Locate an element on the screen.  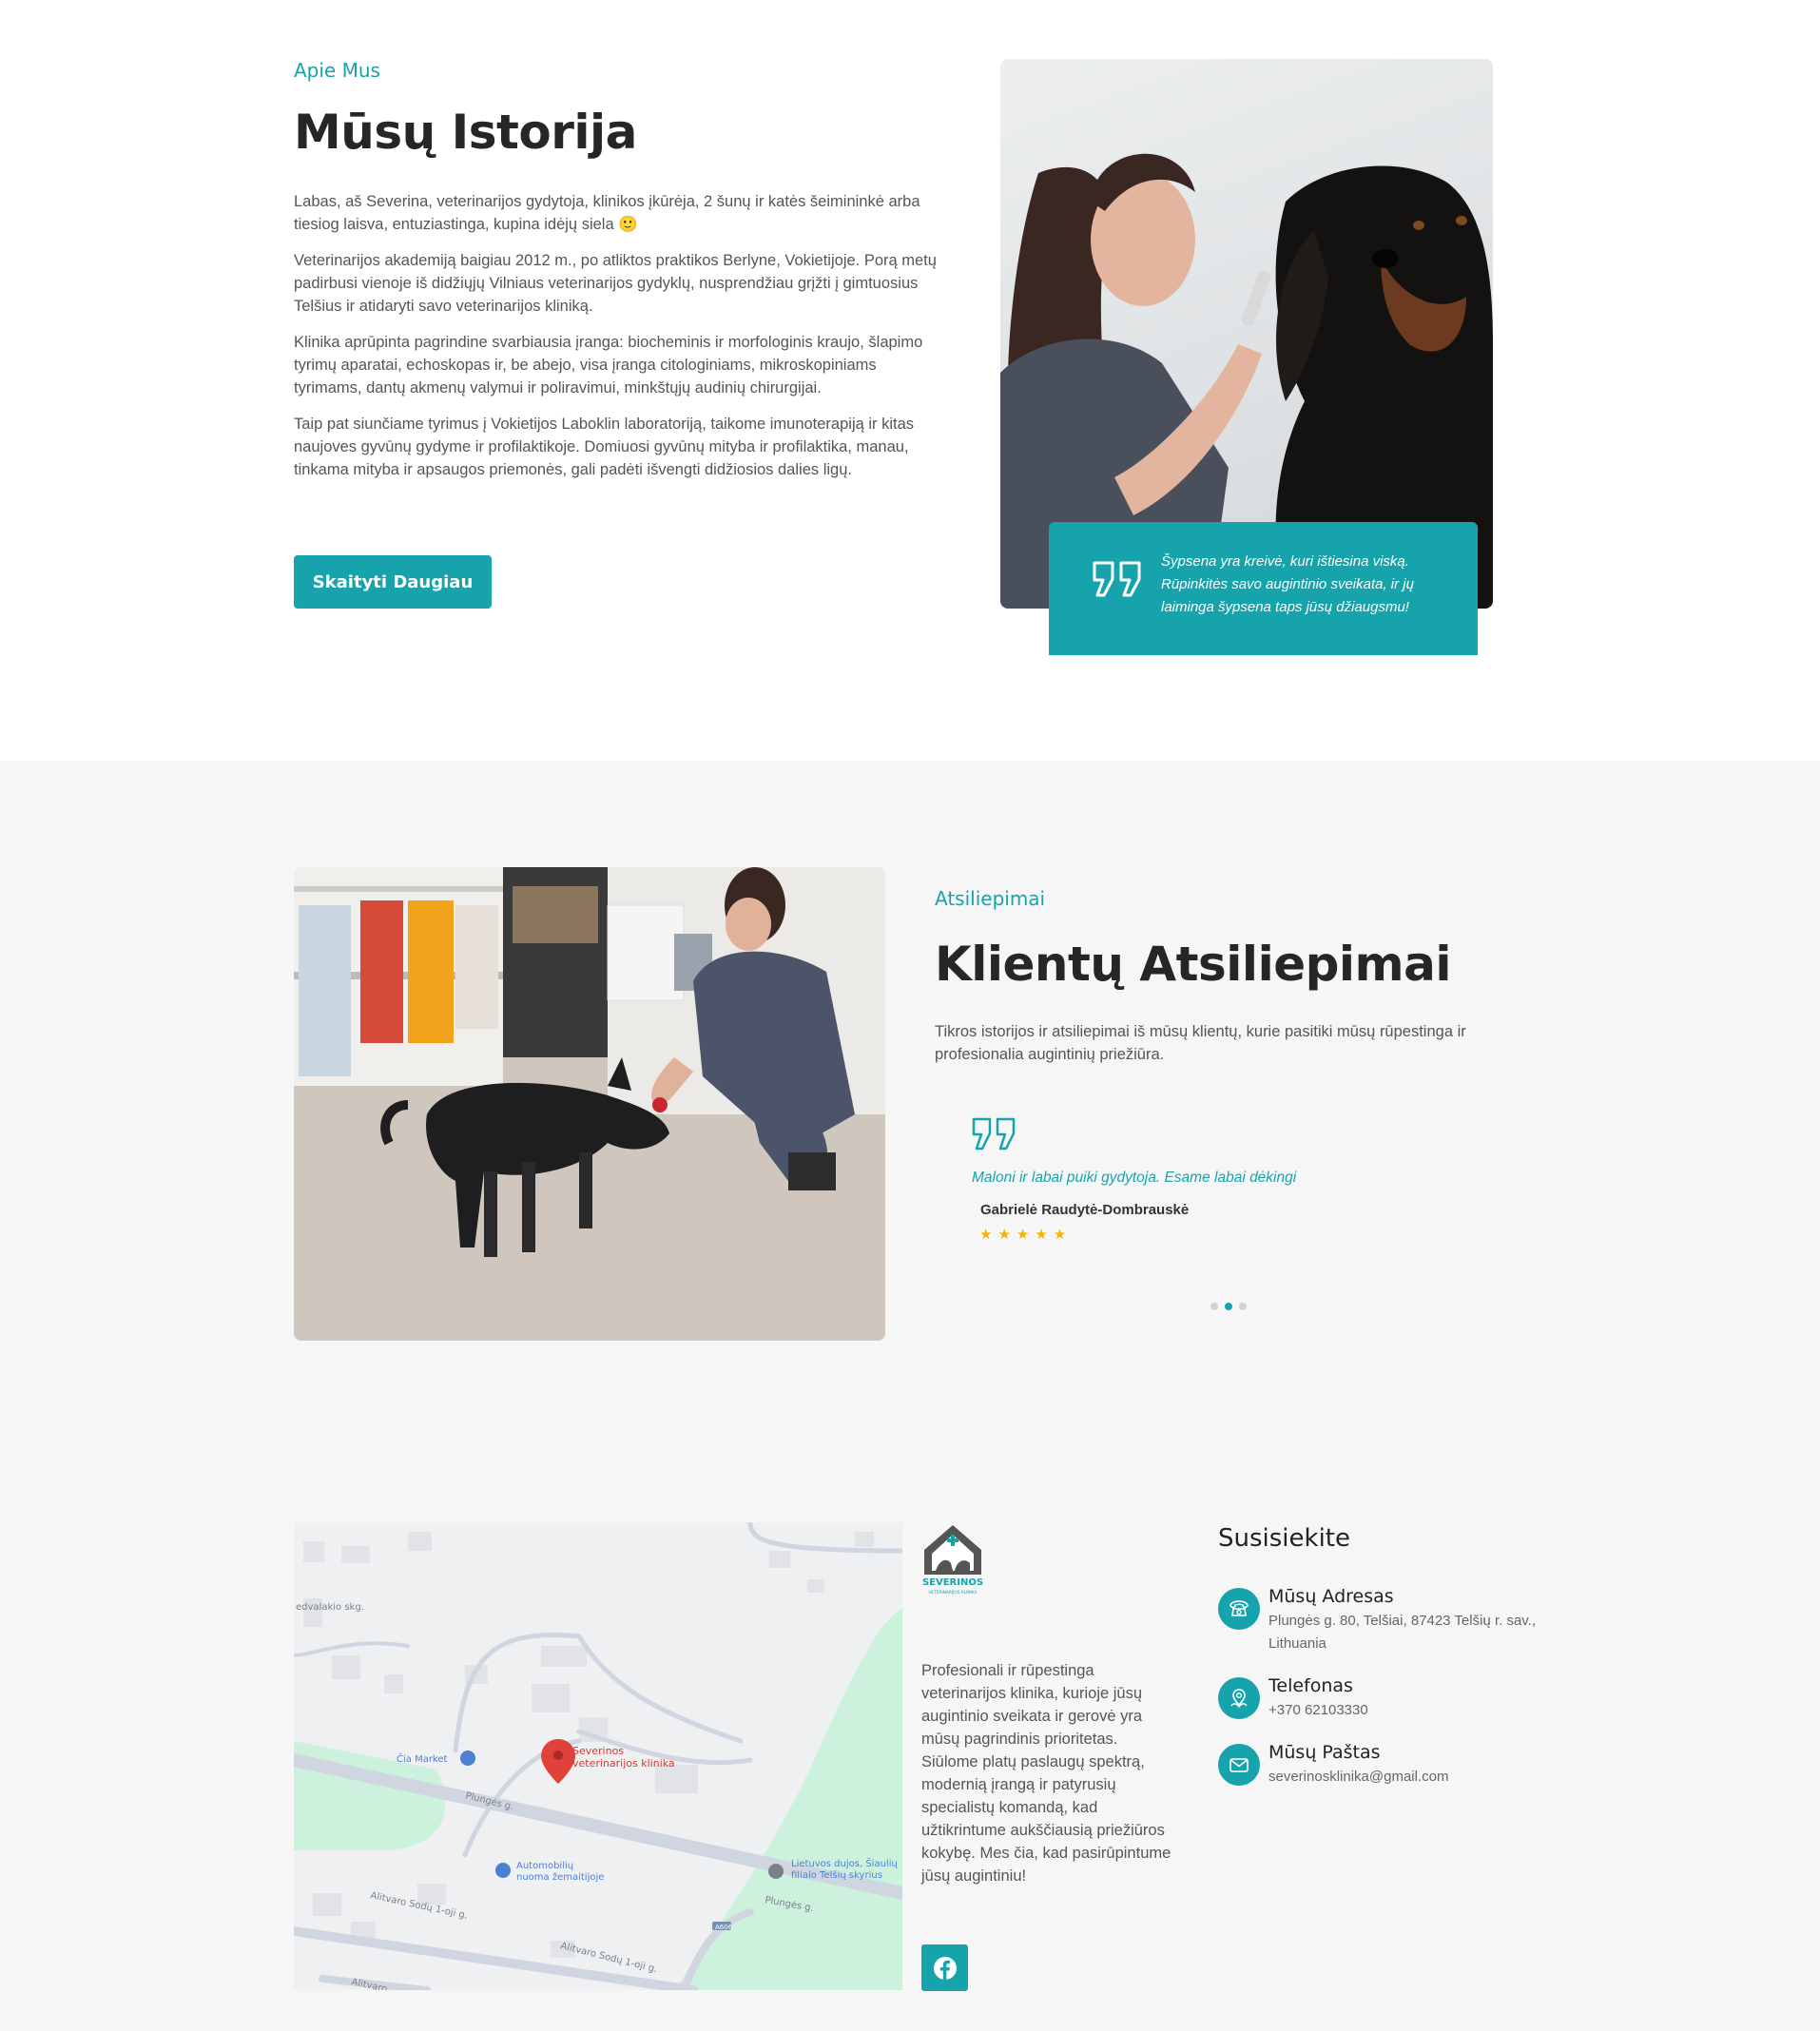
clinic-logo-icon: SEVERINOS VETERINARIJOS KLINIKA is located at coordinates (952, 1561).